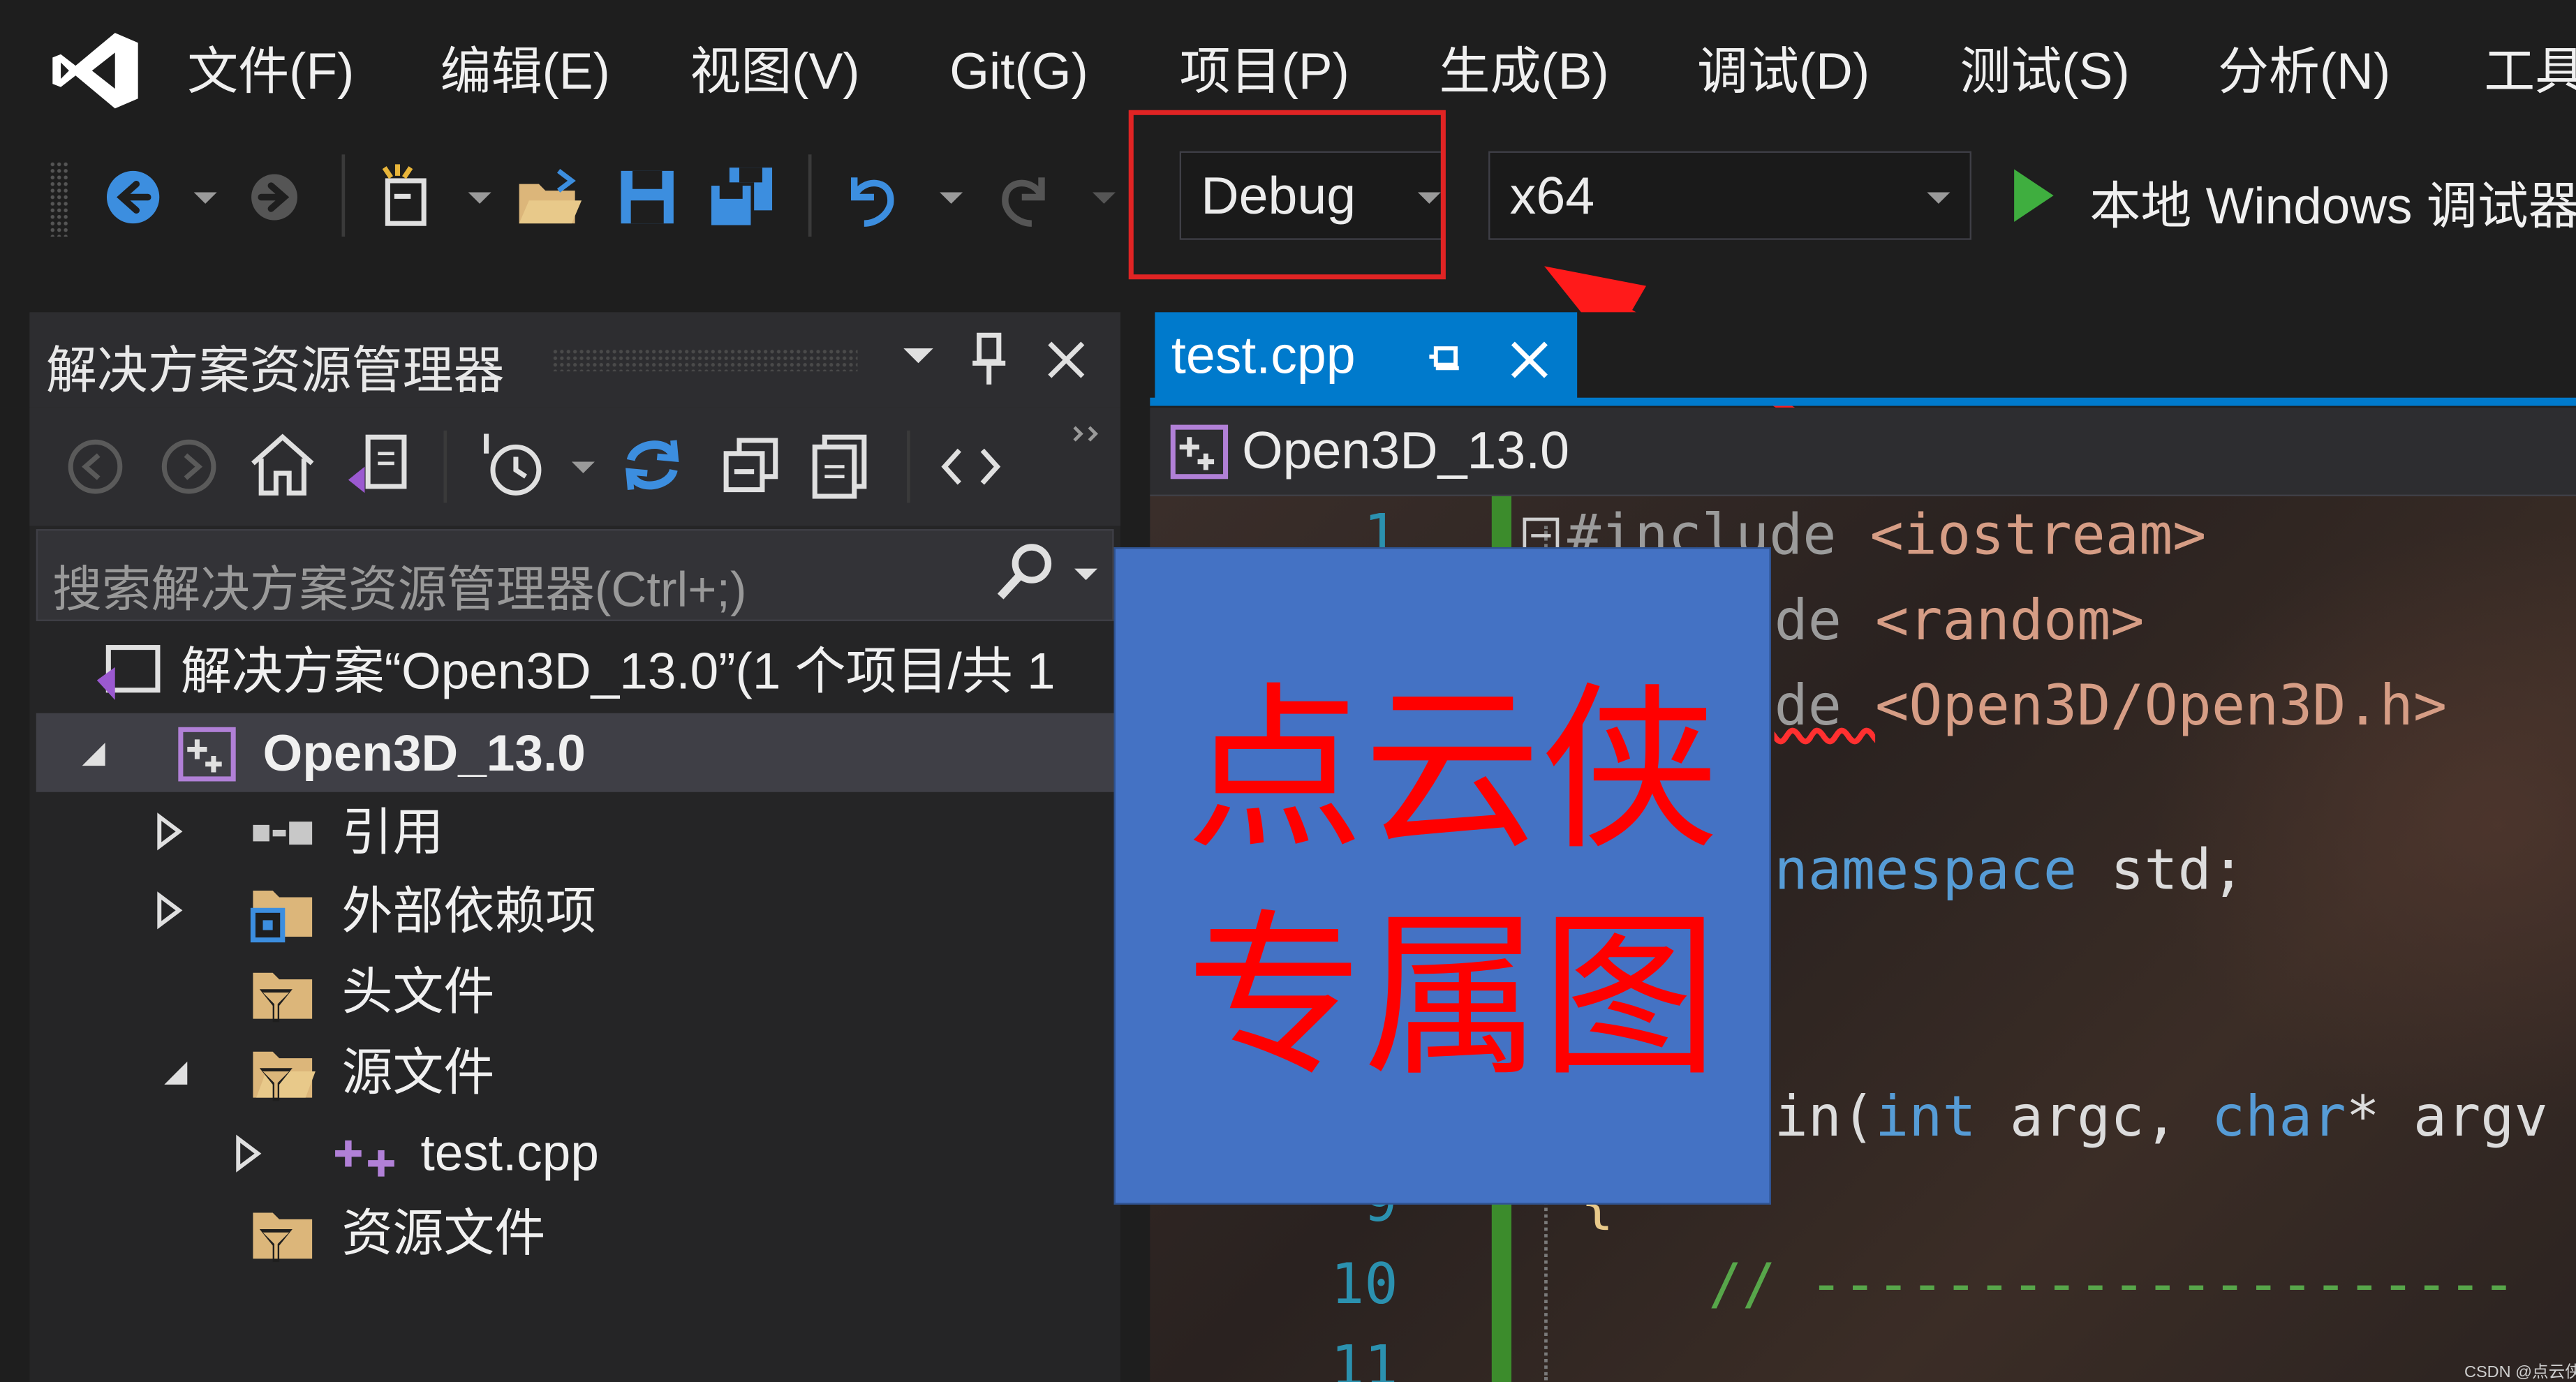  Describe the element at coordinates (468, 912) in the screenshot. I see `tree-item-external-dependencies: 外部依赖项` at that location.